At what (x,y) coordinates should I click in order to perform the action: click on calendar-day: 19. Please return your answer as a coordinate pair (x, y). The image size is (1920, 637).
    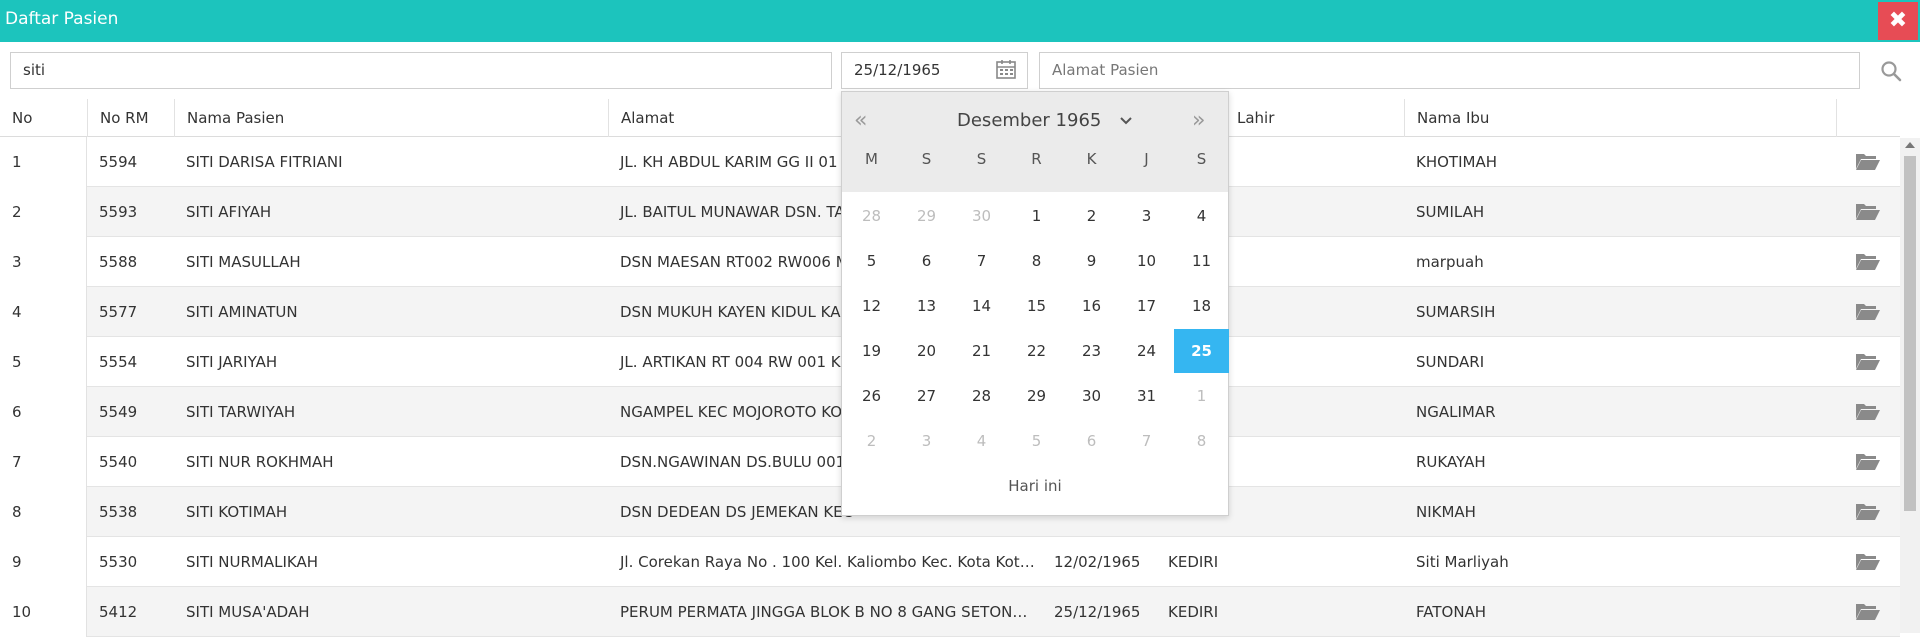
    Looking at the image, I should click on (871, 351).